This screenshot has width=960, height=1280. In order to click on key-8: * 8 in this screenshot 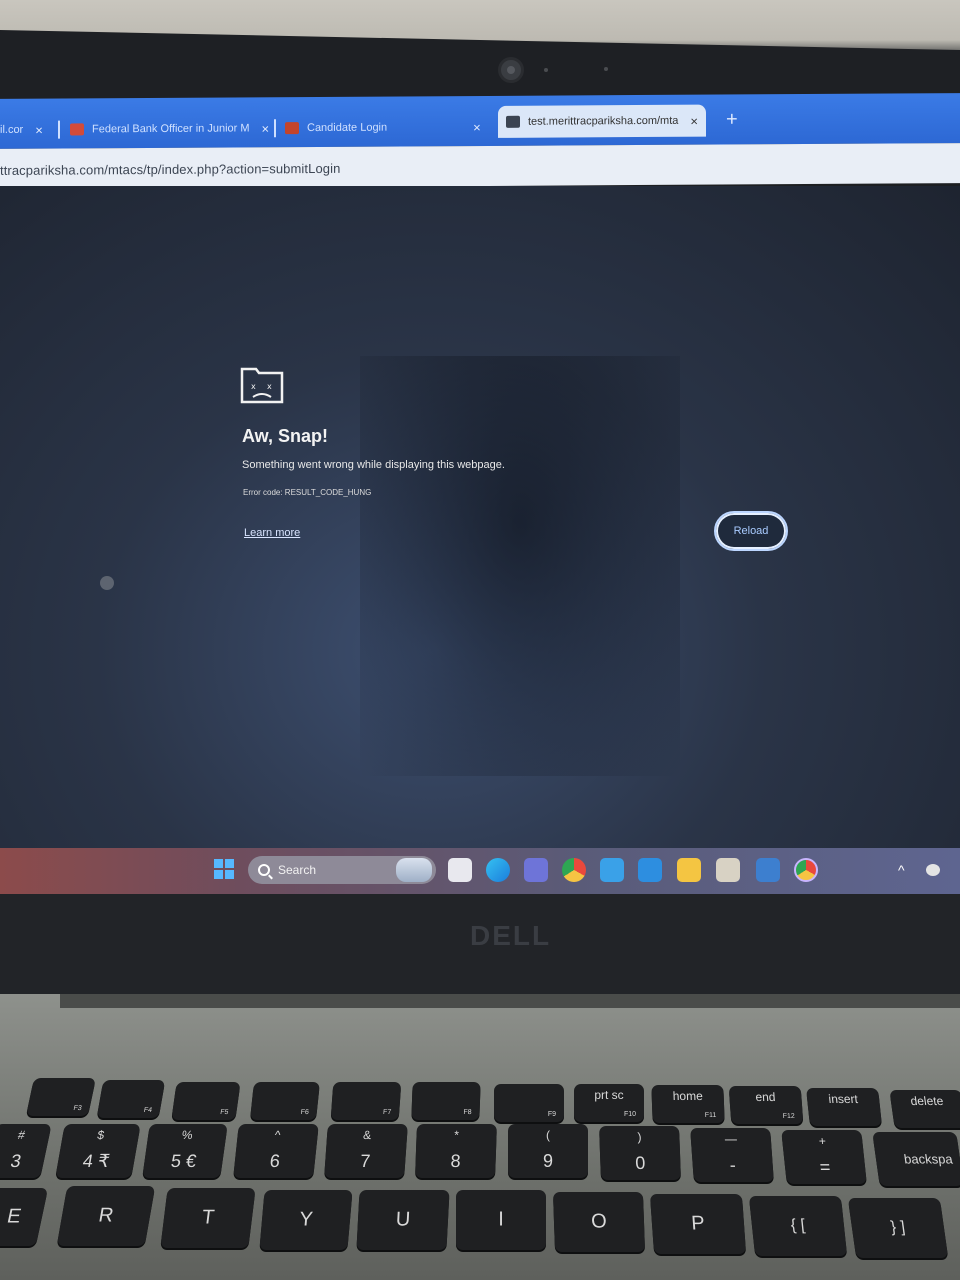, I will do `click(456, 1151)`.